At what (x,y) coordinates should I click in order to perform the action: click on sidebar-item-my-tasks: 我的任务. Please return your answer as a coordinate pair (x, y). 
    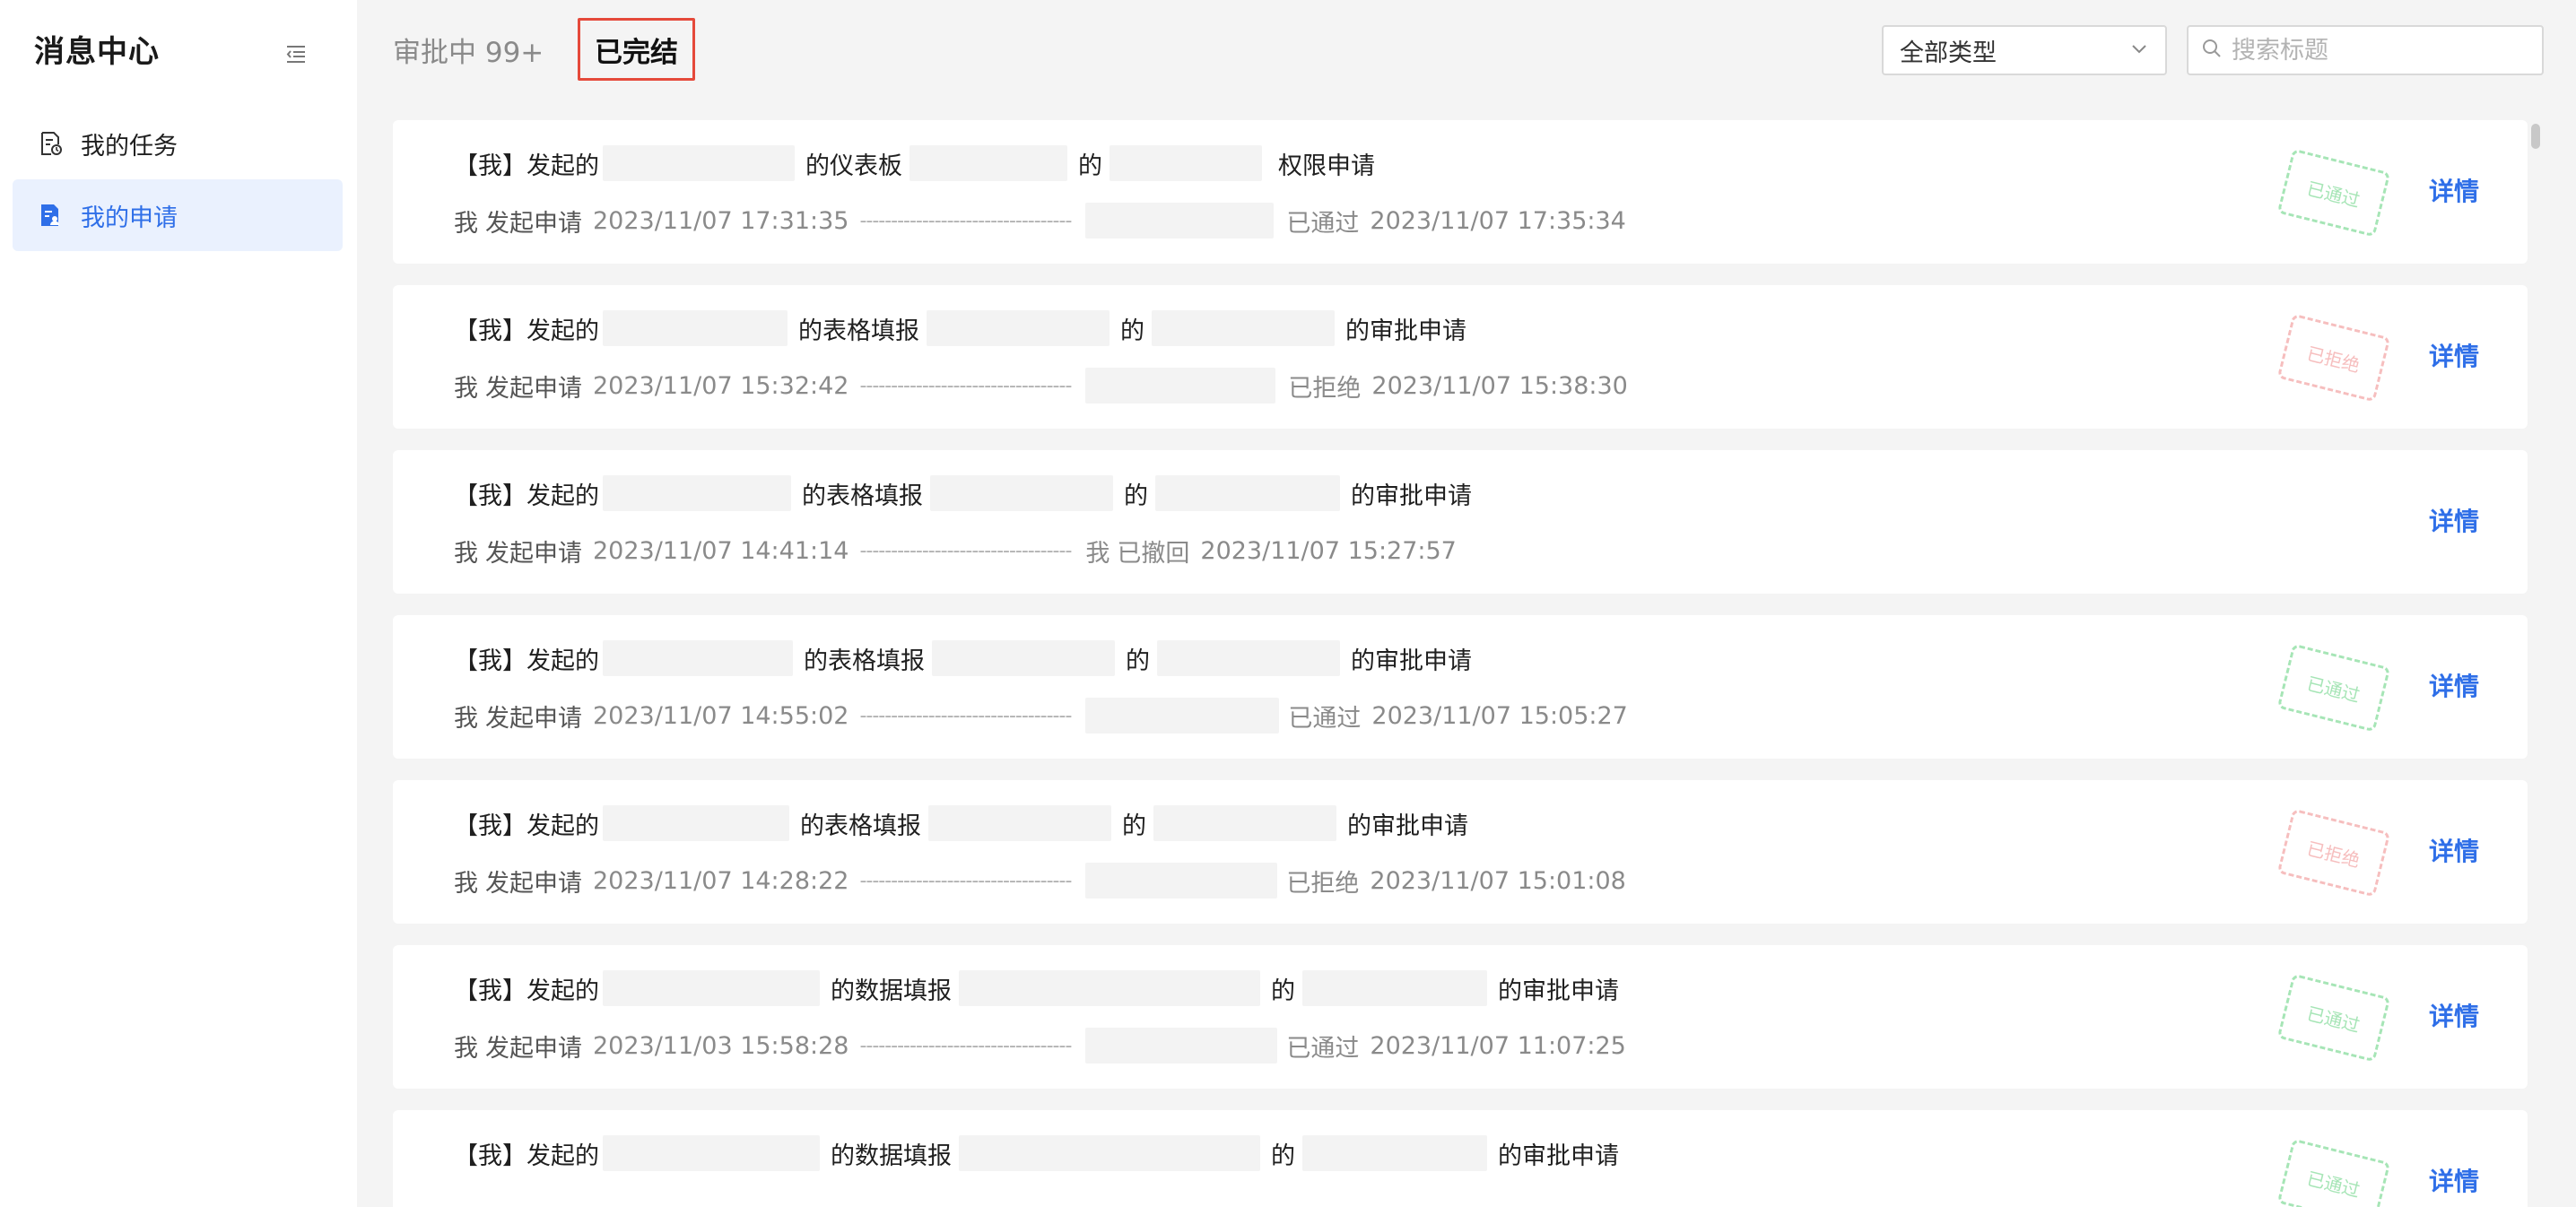
    Looking at the image, I should click on (178, 143).